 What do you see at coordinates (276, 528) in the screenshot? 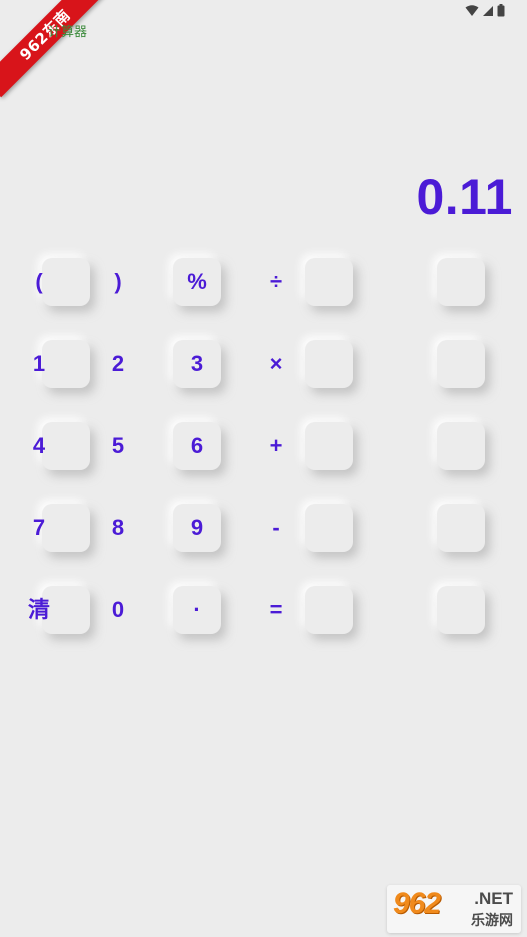
I see `key-minus-label: -` at bounding box center [276, 528].